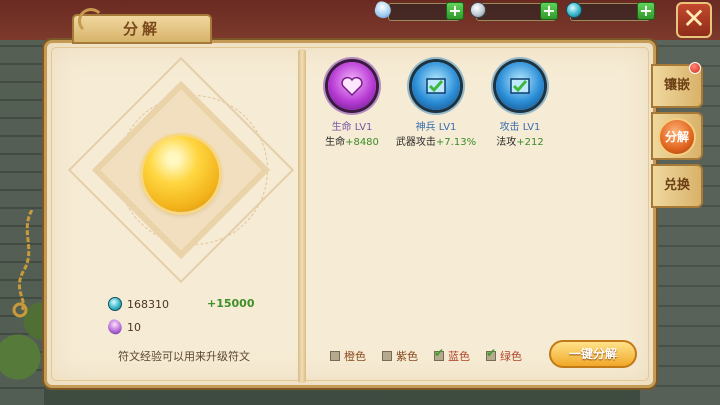  I want to click on runestone-gain: +15000, so click(231, 303).